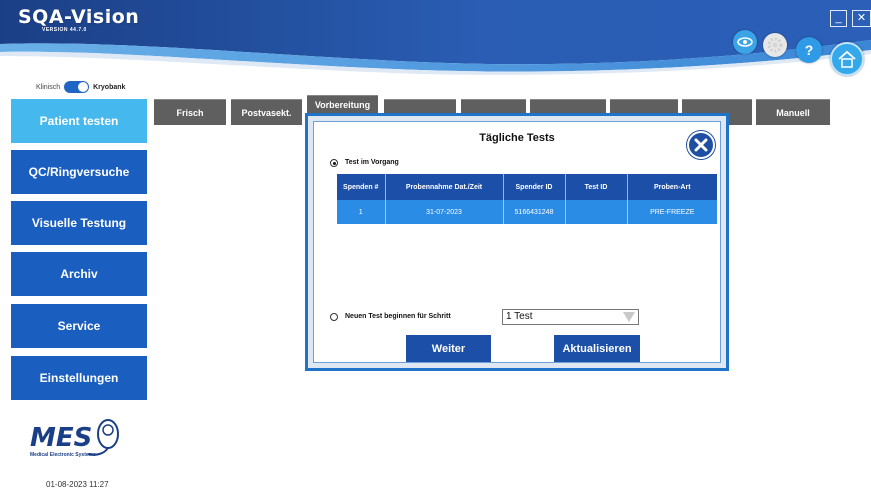 This screenshot has height=491, width=871. What do you see at coordinates (519, 316) in the screenshot?
I see `step-select-value: 1 Test` at bounding box center [519, 316].